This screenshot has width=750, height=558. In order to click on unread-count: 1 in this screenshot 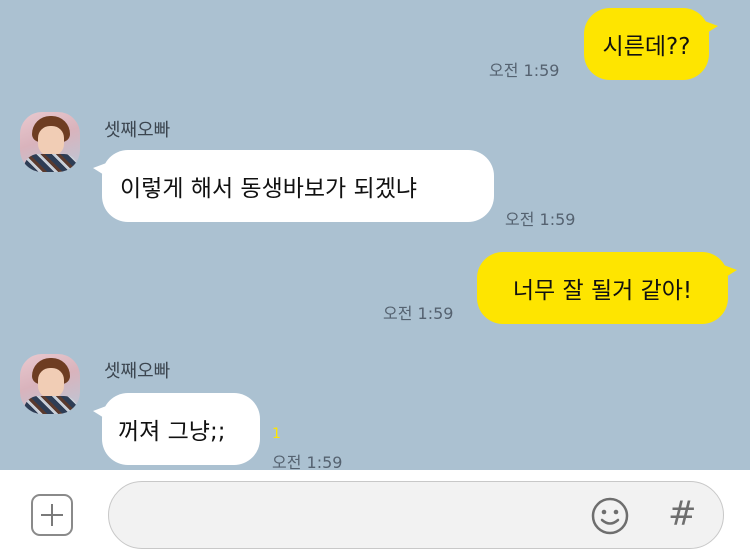, I will do `click(276, 434)`.